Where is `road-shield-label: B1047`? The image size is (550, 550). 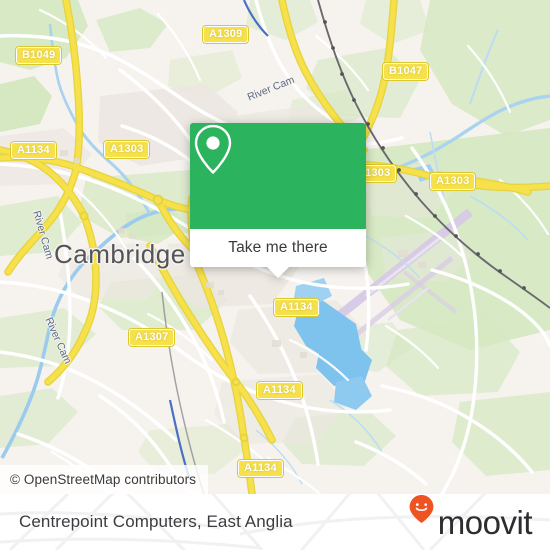 road-shield-label: B1047 is located at coordinates (406, 71).